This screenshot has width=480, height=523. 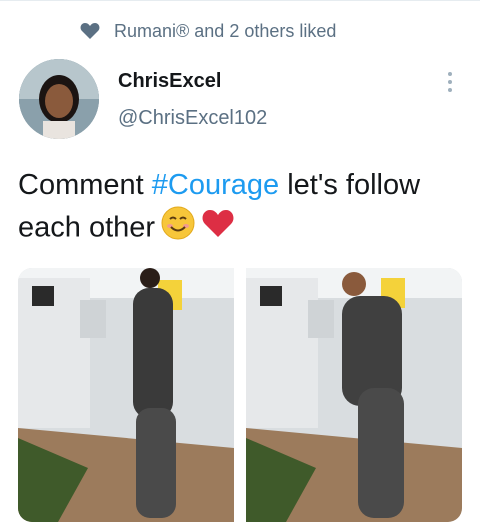 I want to click on social-context-text: Rumani® and 2 others liked, so click(x=225, y=30).